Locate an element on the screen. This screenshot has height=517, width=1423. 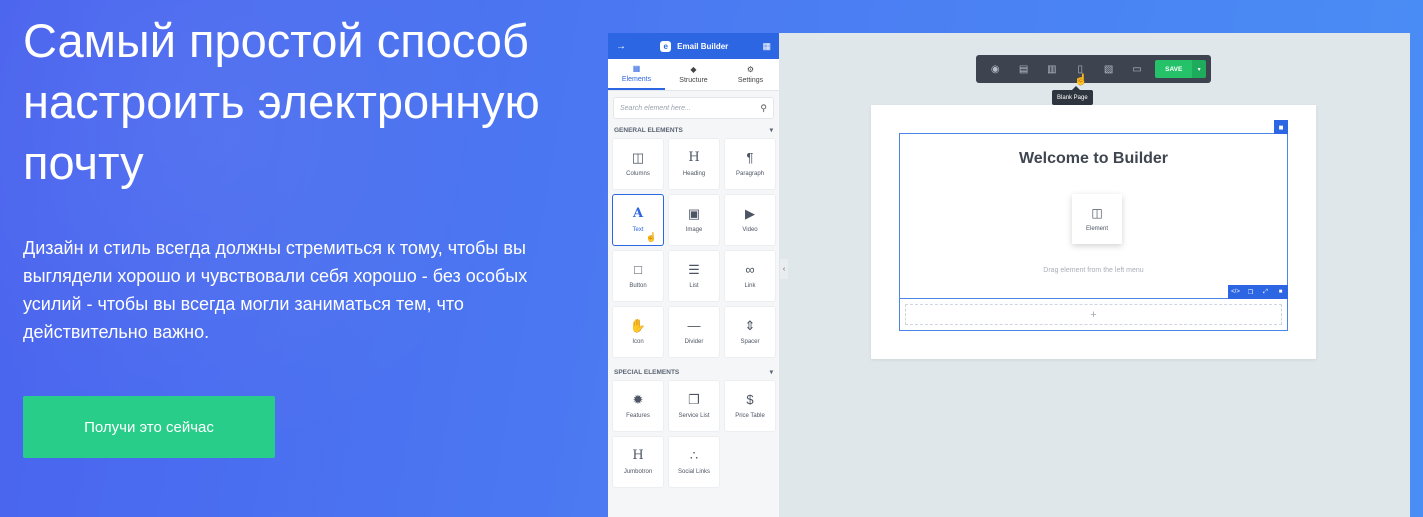
element-image: ▣ Image is located at coordinates (694, 220).